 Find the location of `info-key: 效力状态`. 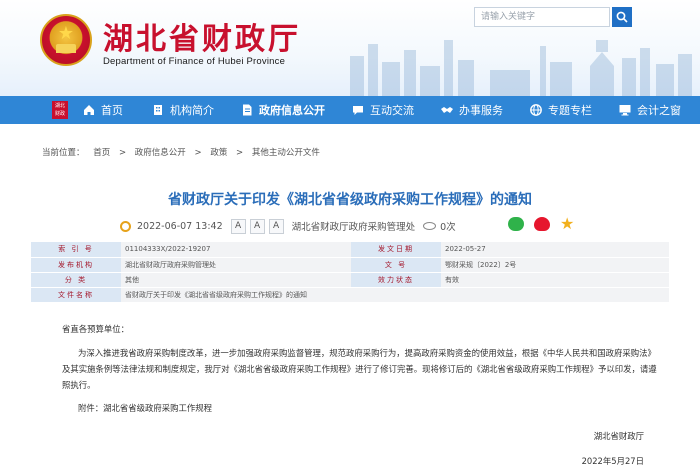

info-key: 效力状态 is located at coordinates (396, 280).